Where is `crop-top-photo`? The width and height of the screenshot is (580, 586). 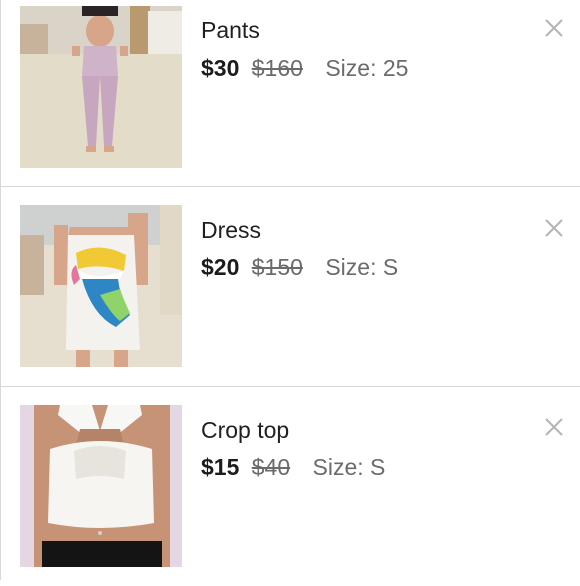
crop-top-photo is located at coordinates (101, 486).